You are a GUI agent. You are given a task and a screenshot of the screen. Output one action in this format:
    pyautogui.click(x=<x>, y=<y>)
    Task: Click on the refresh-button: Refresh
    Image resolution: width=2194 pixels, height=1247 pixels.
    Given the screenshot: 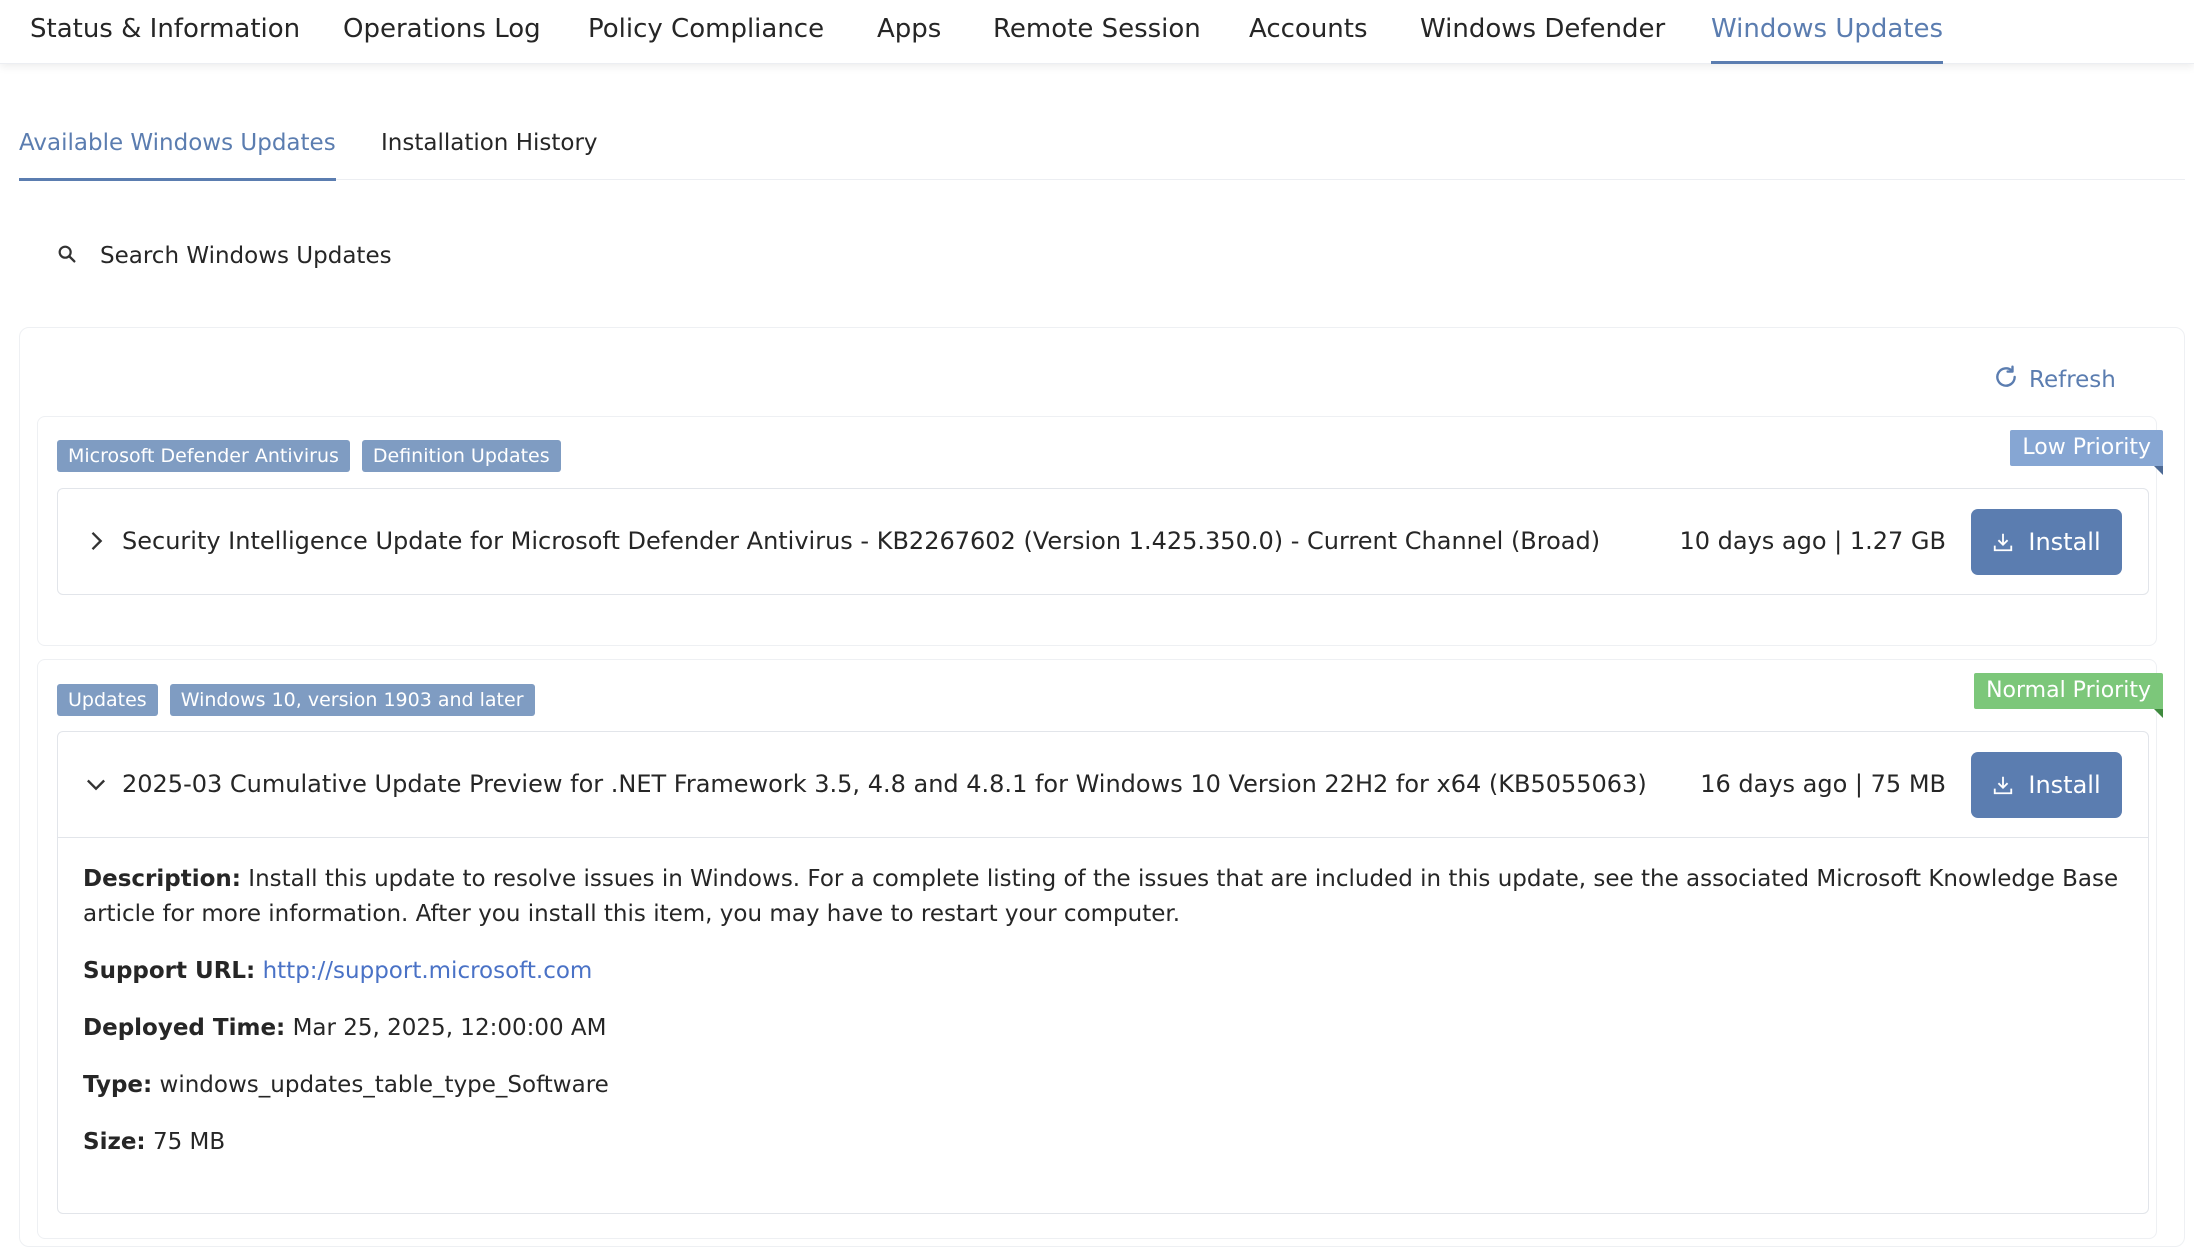 What is the action you would take?
    pyautogui.click(x=2054, y=380)
    